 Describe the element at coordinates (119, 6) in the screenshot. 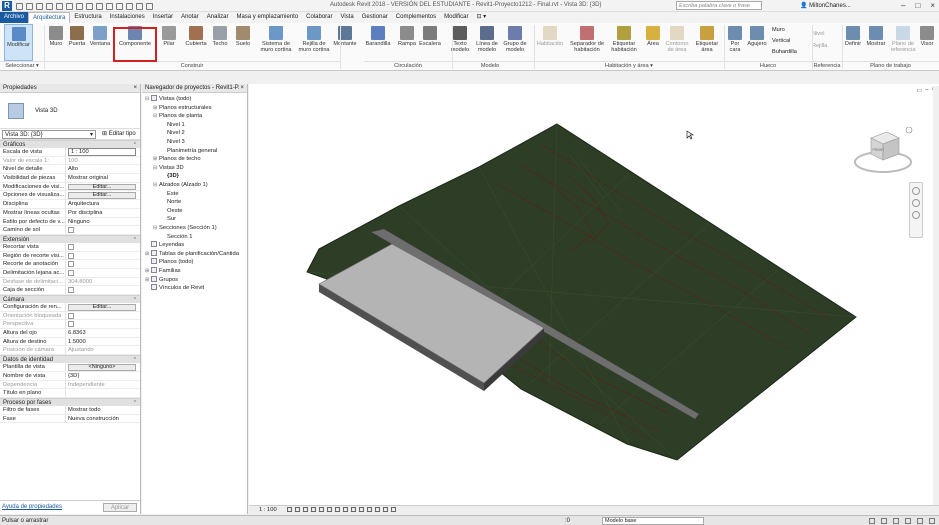

I see `3d-view-icon` at that location.